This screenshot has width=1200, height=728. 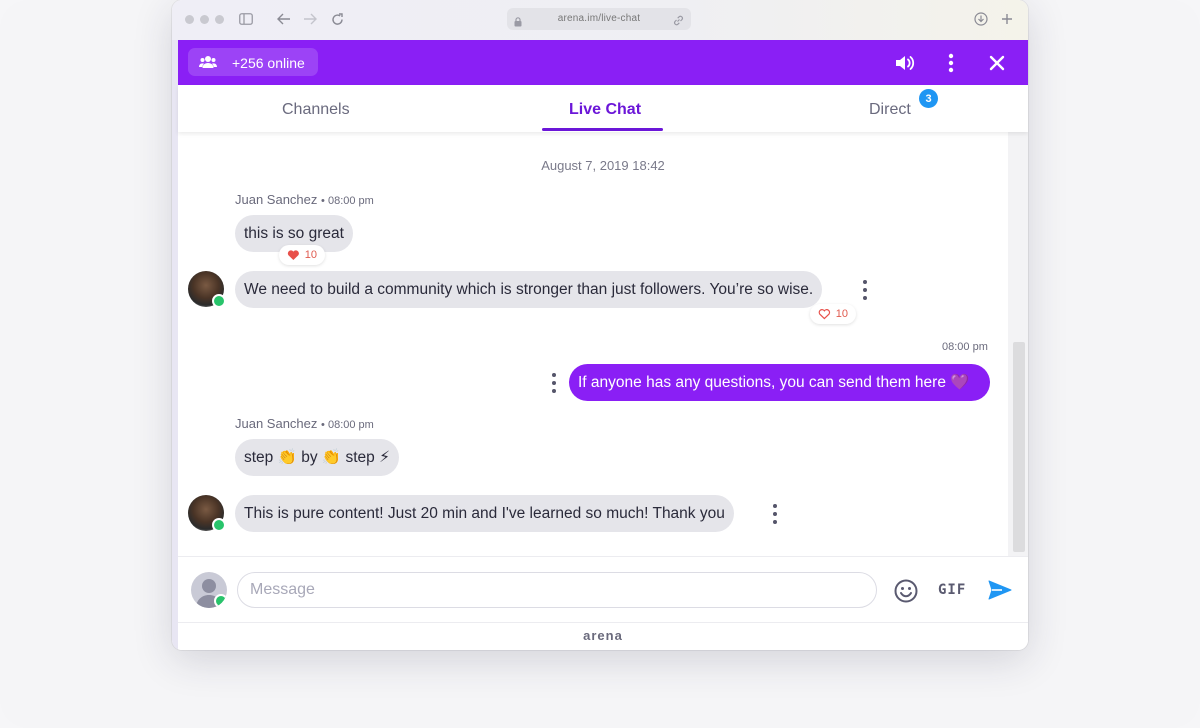 What do you see at coordinates (981, 19) in the screenshot?
I see `download-icon` at bounding box center [981, 19].